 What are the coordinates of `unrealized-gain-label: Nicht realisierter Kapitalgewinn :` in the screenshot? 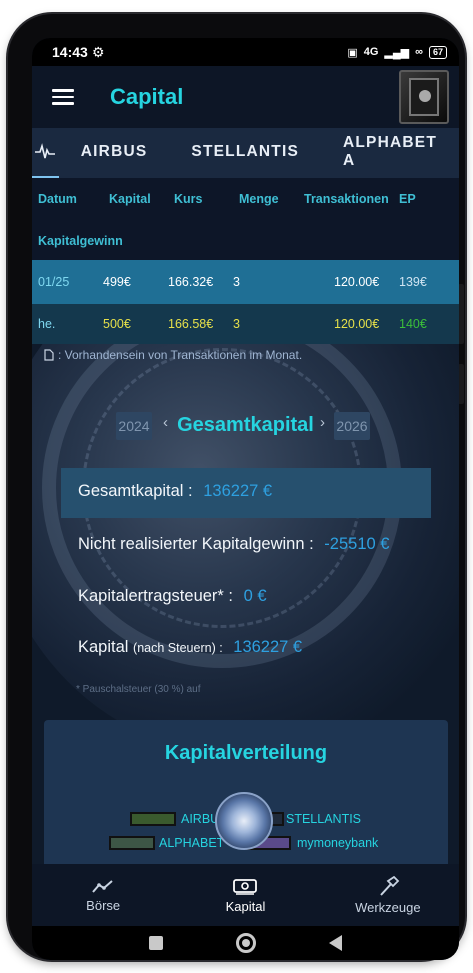 It's located at (196, 544).